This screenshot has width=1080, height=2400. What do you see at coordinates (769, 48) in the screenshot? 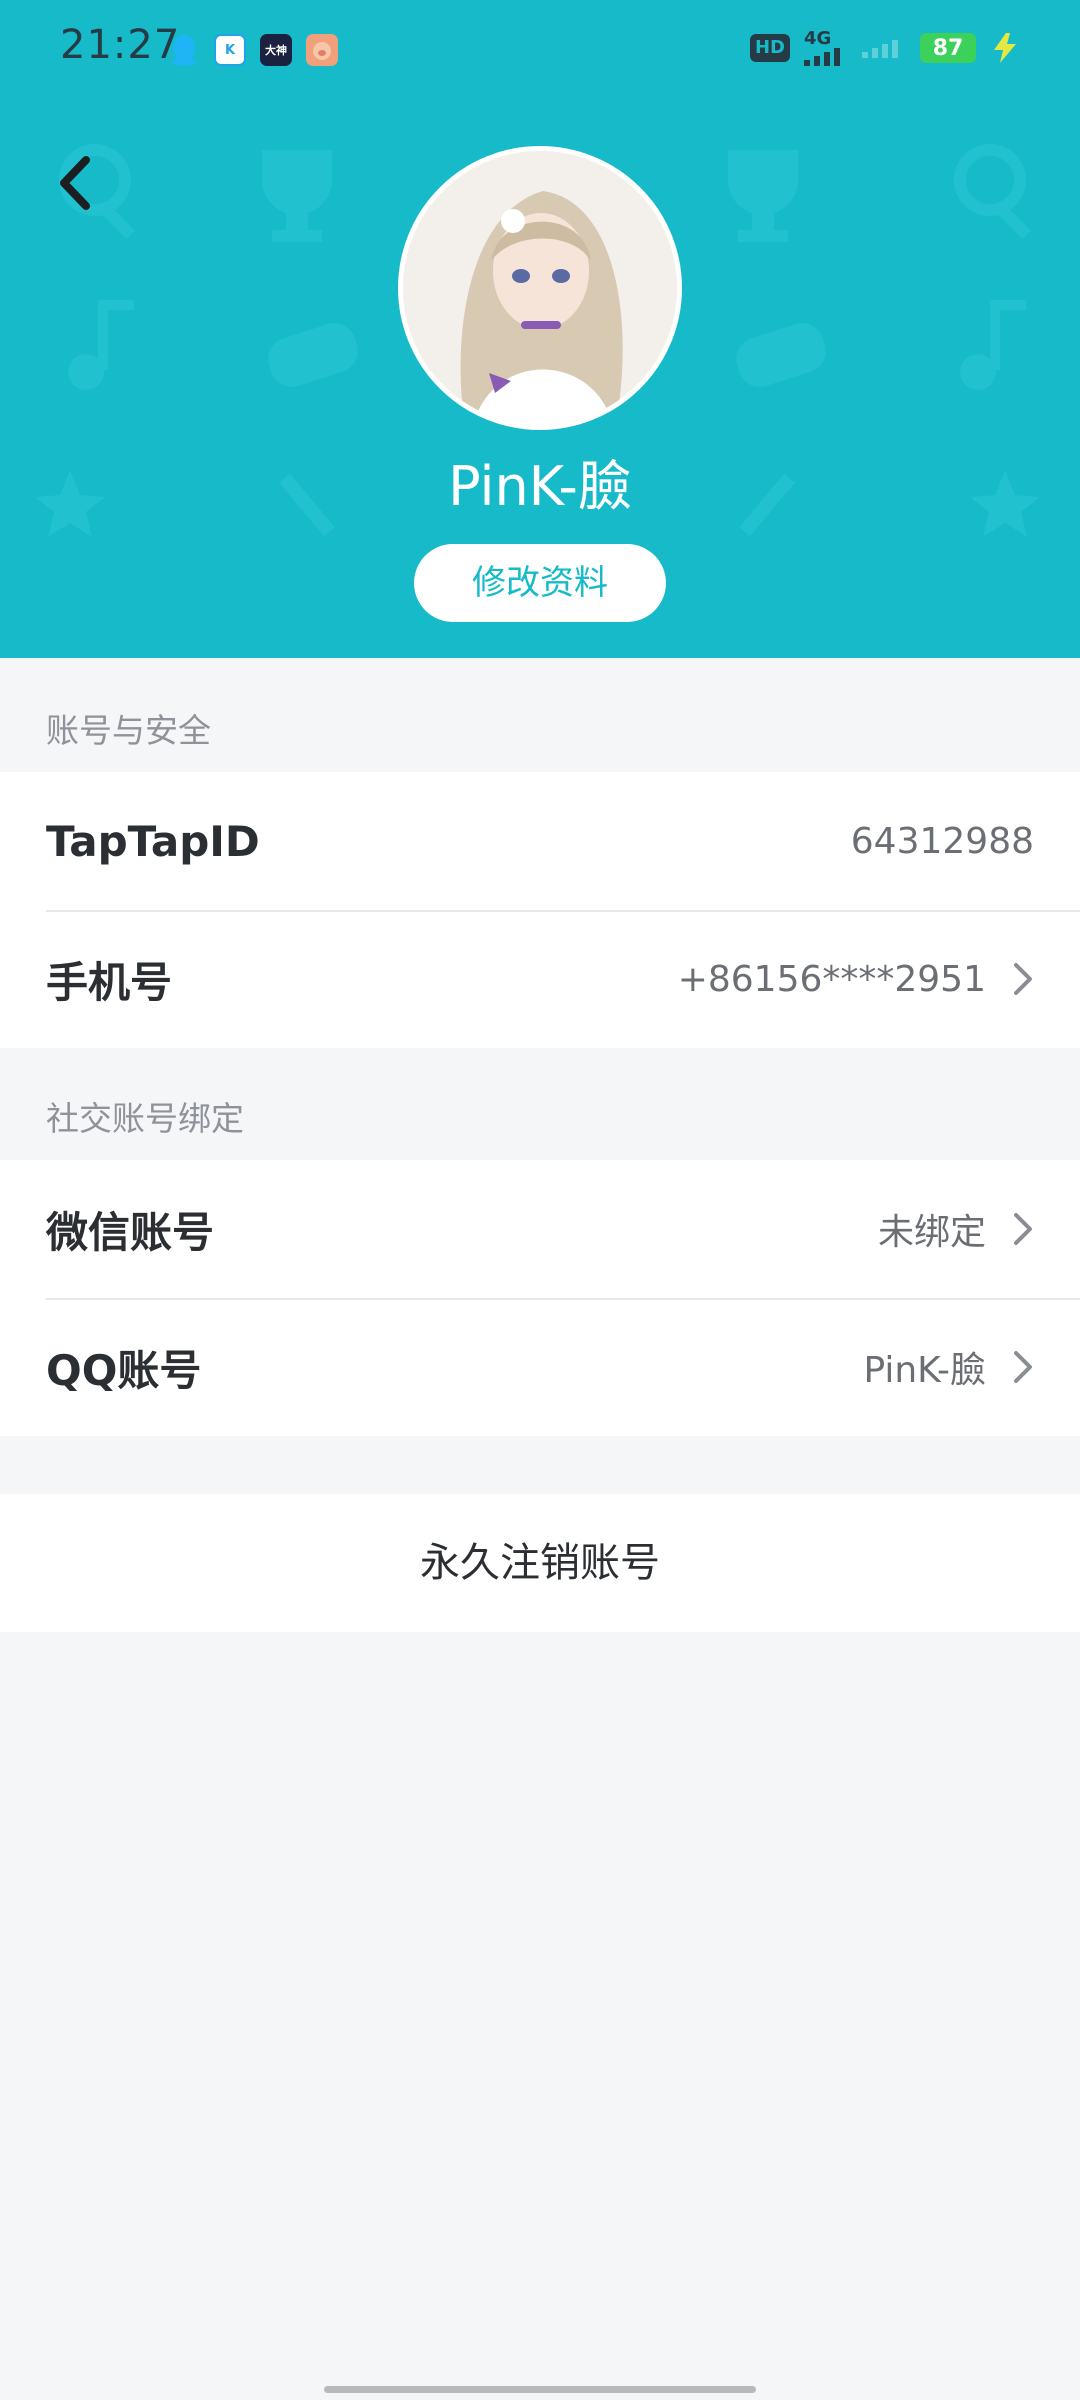
I see `hd-voice-icon: HD` at bounding box center [769, 48].